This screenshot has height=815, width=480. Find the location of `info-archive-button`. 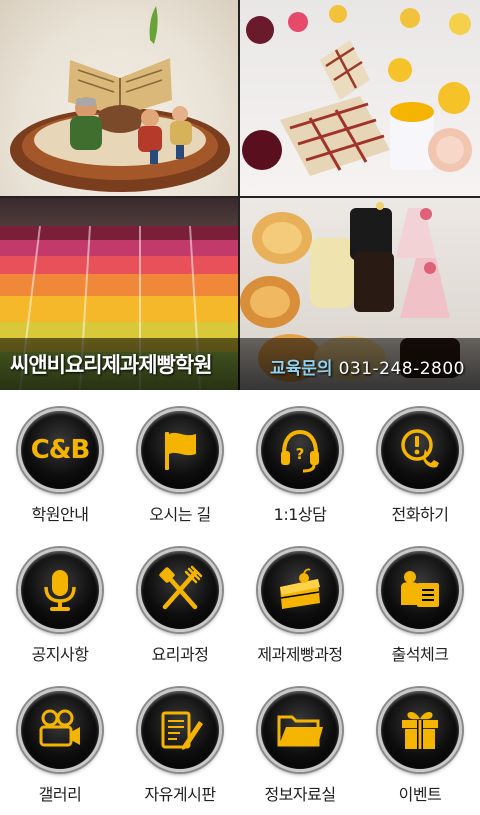

info-archive-button is located at coordinates (300, 730).